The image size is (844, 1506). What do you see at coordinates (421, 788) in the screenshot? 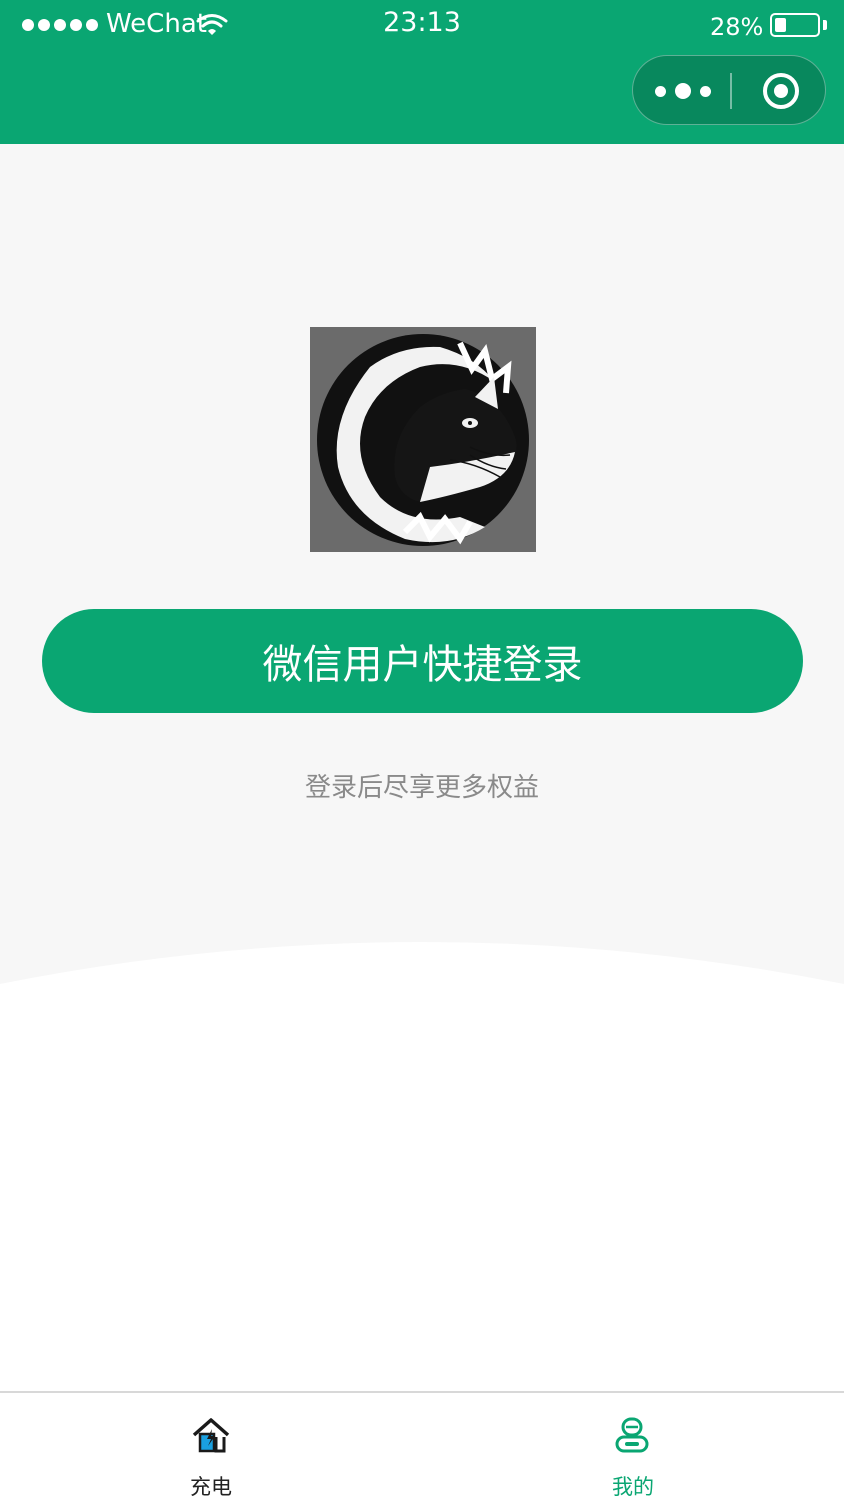
I see `login-benefit-hint: 登录后尽享更多权益` at bounding box center [421, 788].